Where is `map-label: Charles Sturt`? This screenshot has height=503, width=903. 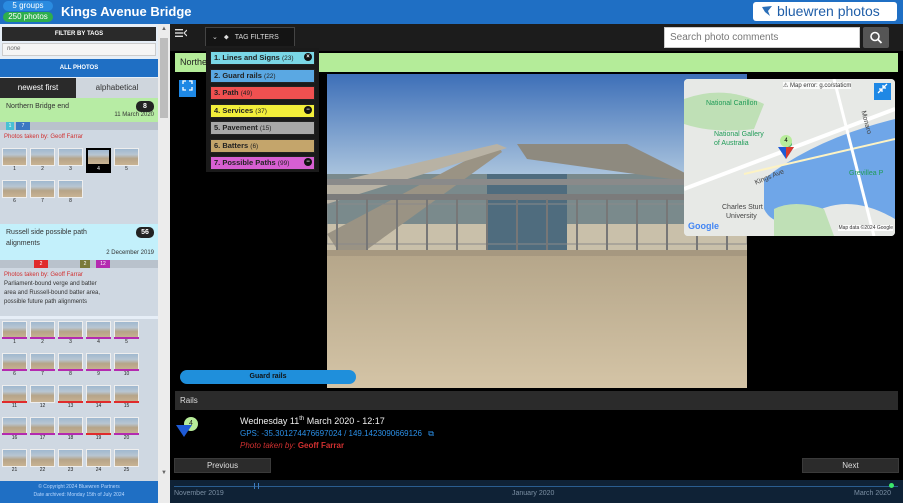
map-label: Charles Sturt is located at coordinates (742, 207).